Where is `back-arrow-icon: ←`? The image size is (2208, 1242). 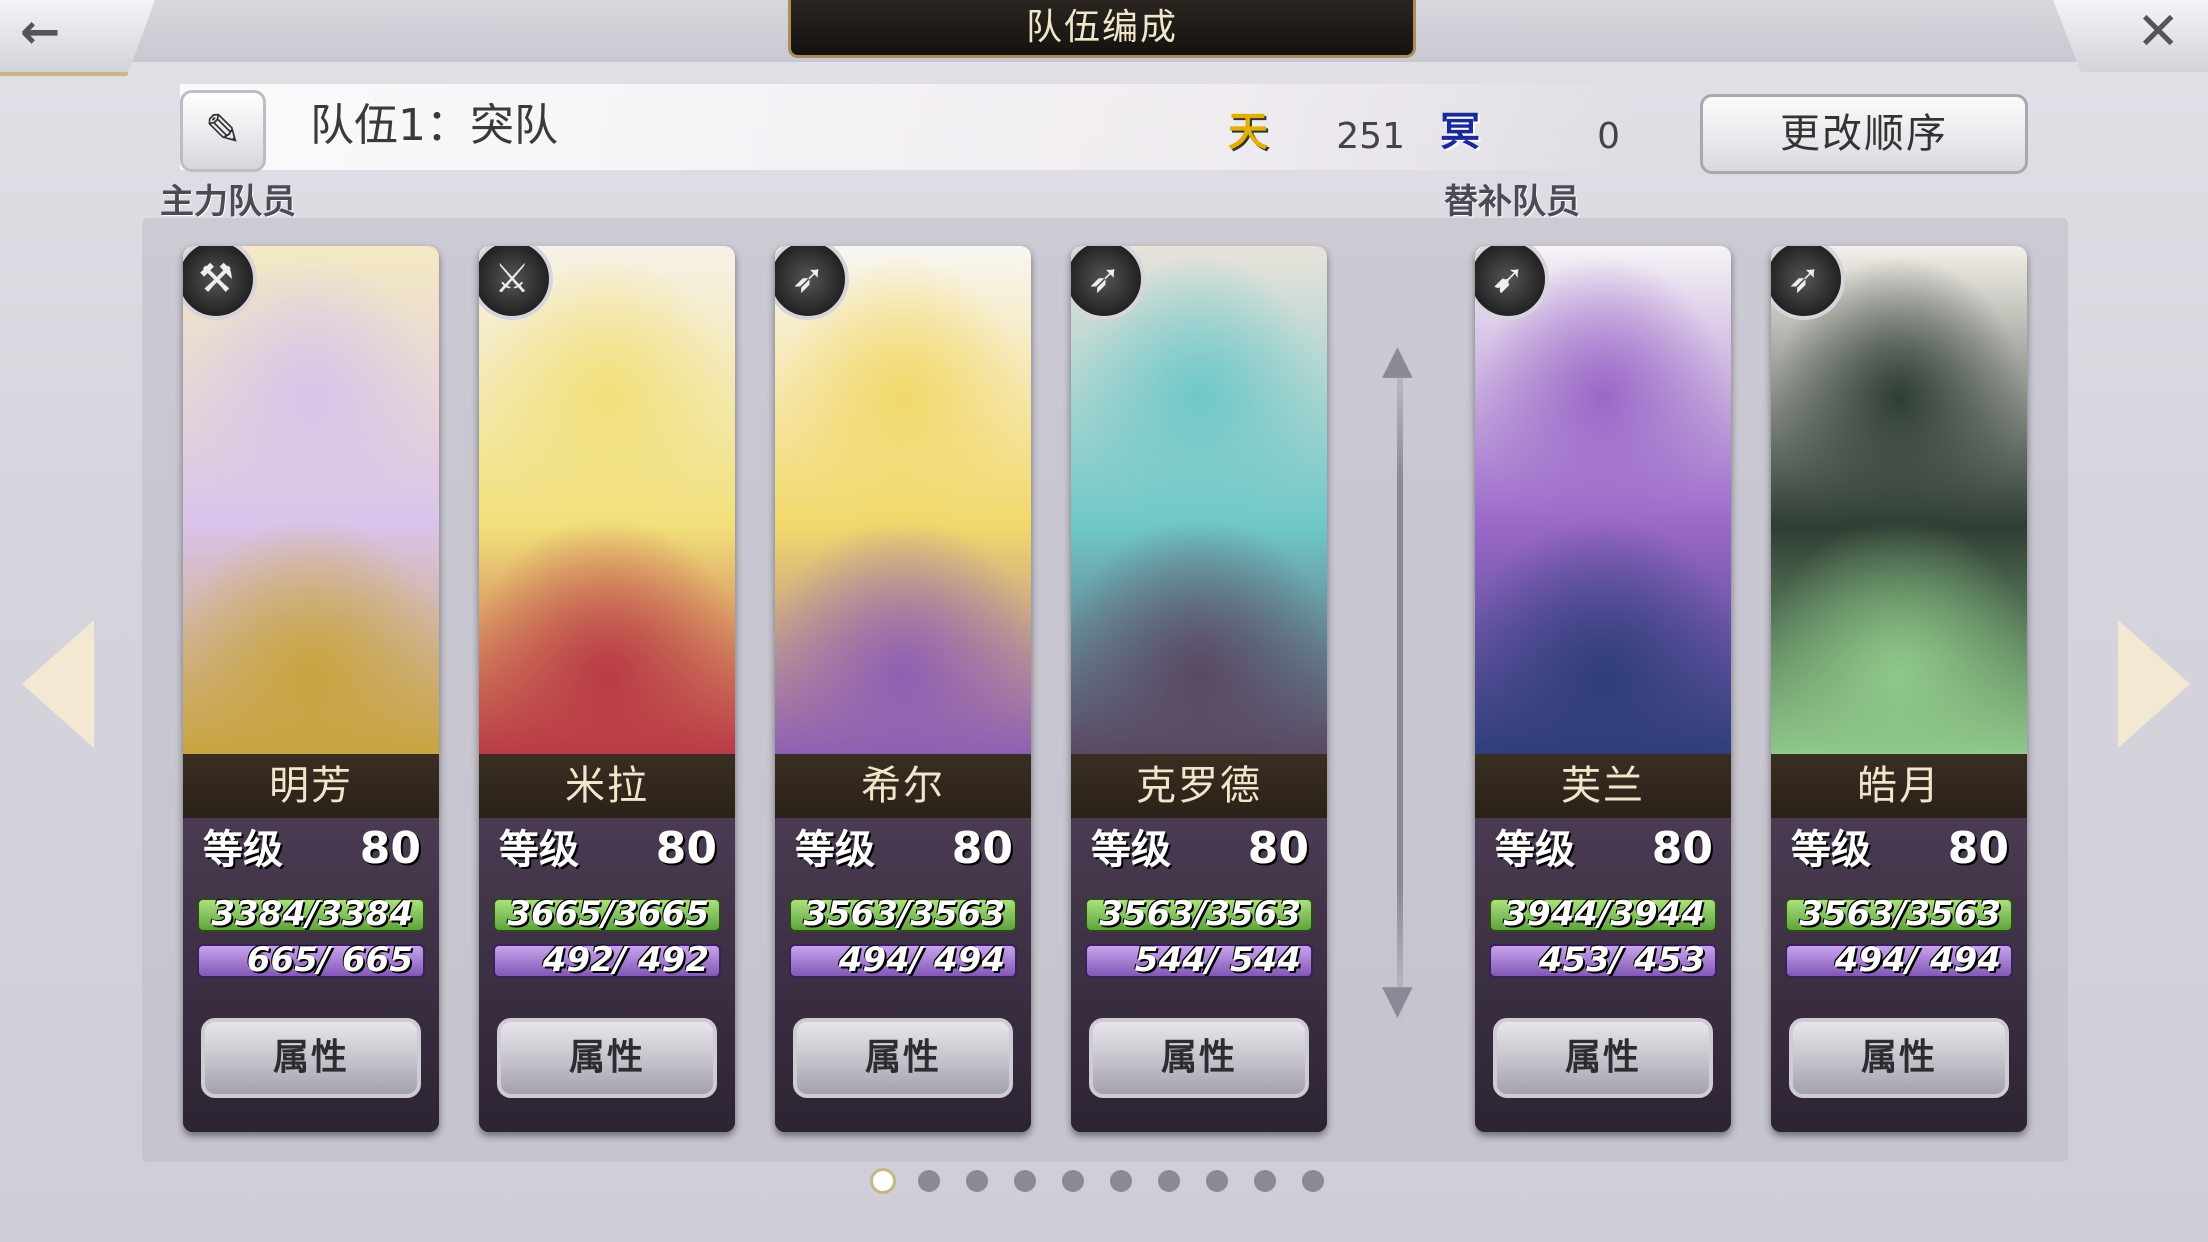 back-arrow-icon: ← is located at coordinates (40, 32).